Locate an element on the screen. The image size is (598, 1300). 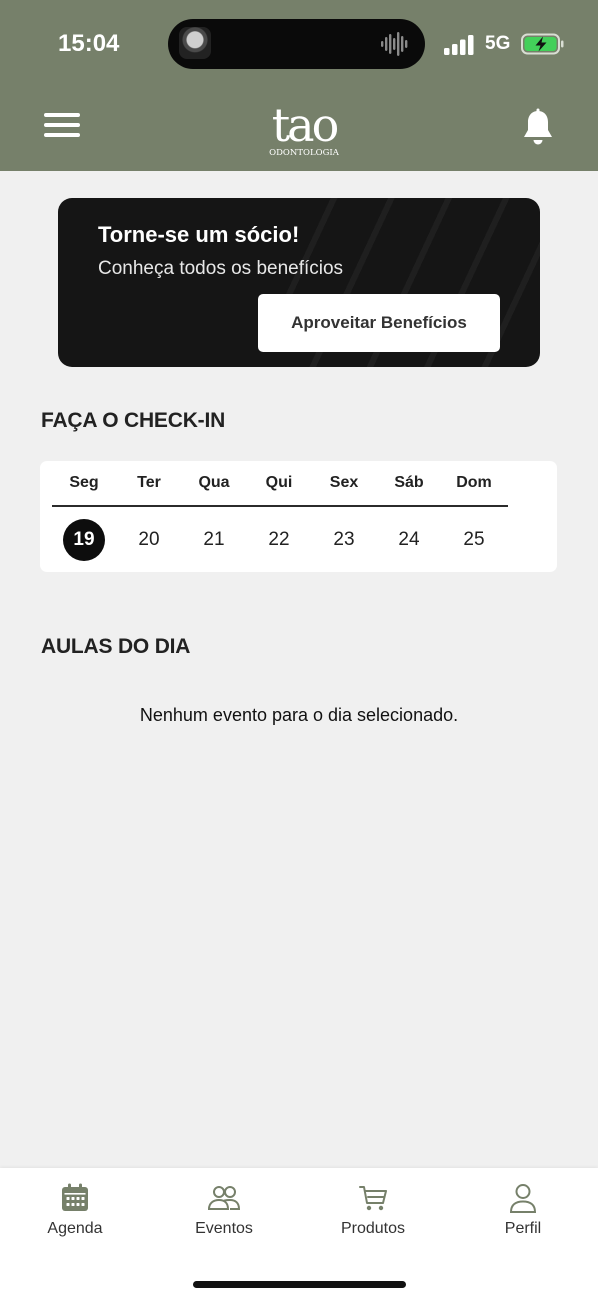
weekday-label-qui: Qui is located at coordinates (279, 482).